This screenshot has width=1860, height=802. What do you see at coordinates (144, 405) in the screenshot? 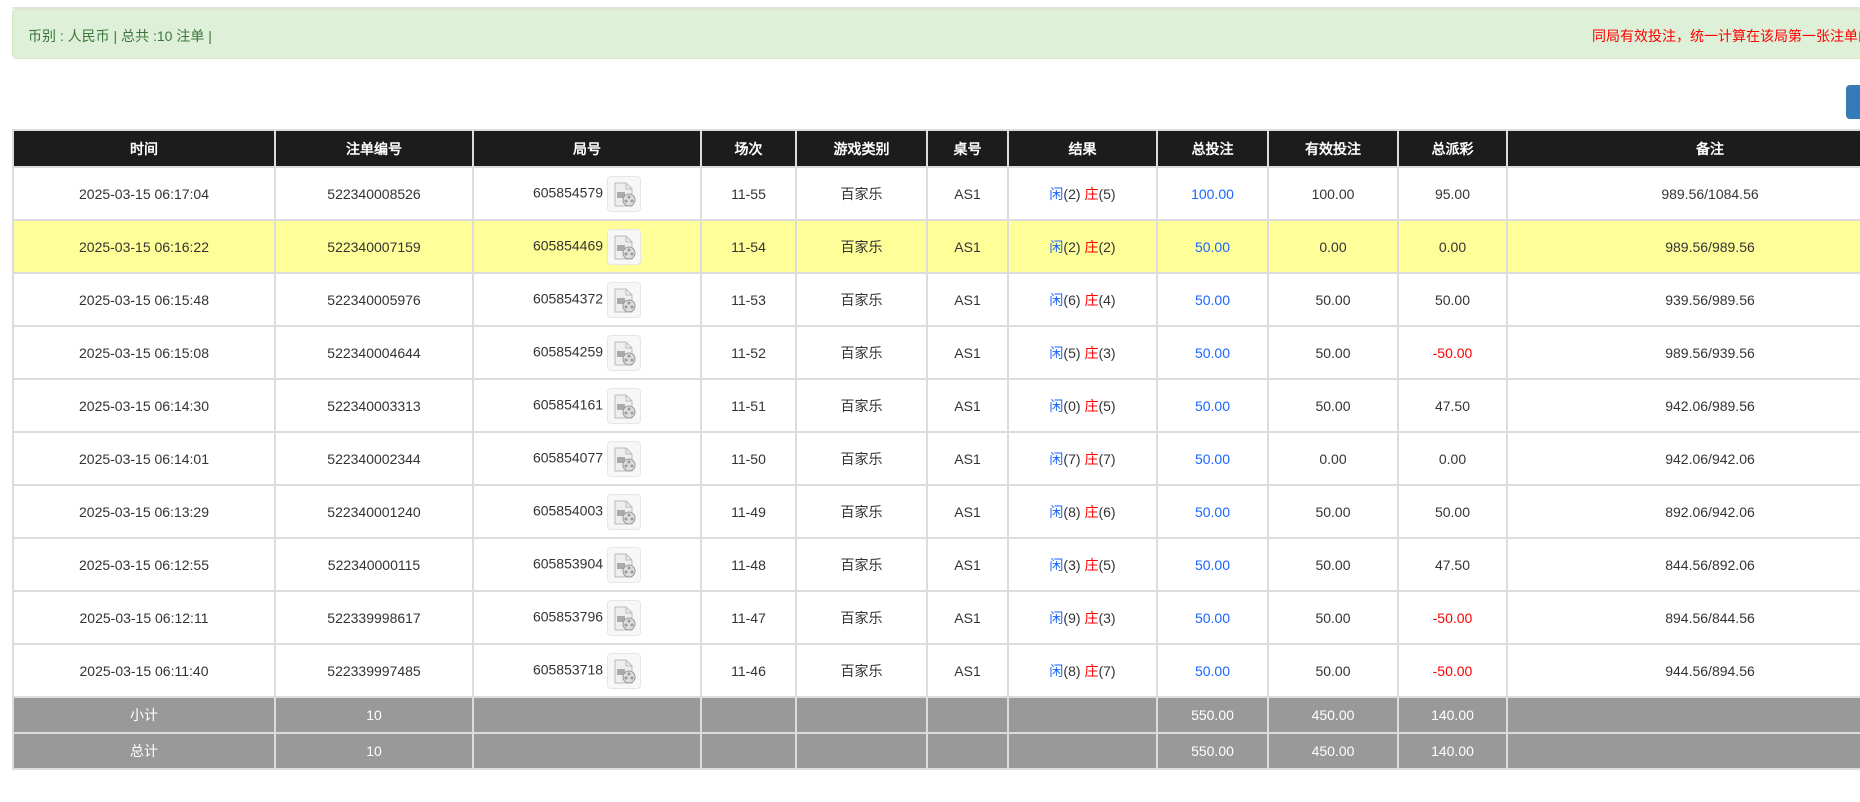
I see `time-cell: 2025-03-15 06:14:30` at bounding box center [144, 405].